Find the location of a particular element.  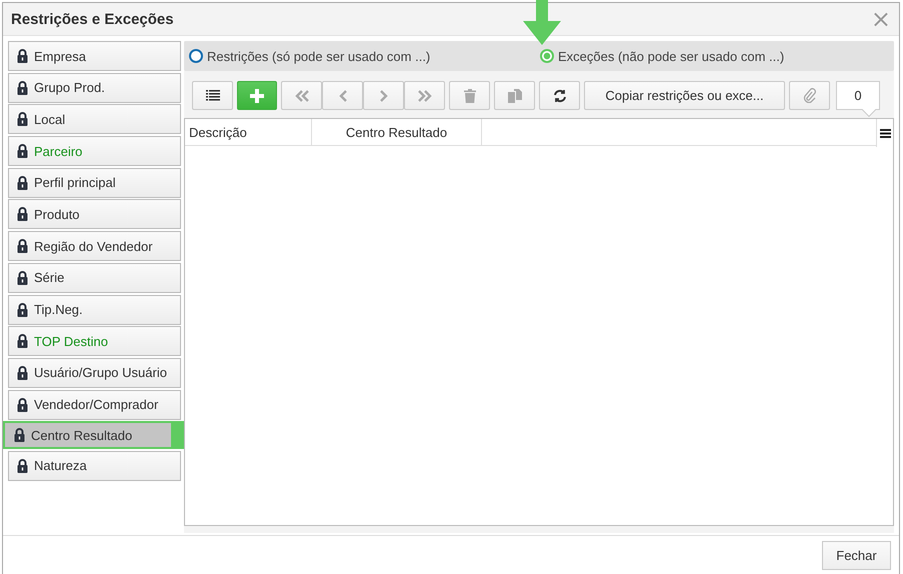

list-view-button is located at coordinates (212, 95).